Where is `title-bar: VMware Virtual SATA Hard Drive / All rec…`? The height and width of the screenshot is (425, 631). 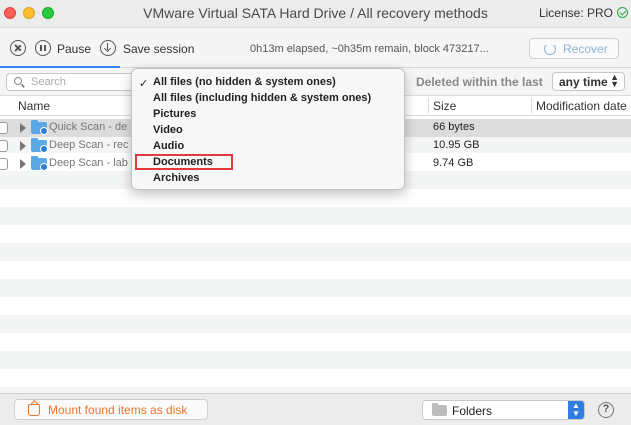 title-bar: VMware Virtual SATA Hard Drive / All rec… is located at coordinates (315, 14).